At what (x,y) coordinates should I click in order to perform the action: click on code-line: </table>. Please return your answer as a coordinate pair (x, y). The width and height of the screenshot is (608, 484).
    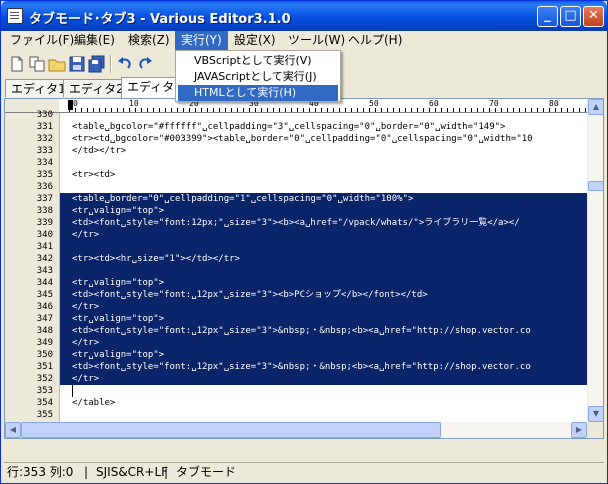
    Looking at the image, I should click on (323, 403).